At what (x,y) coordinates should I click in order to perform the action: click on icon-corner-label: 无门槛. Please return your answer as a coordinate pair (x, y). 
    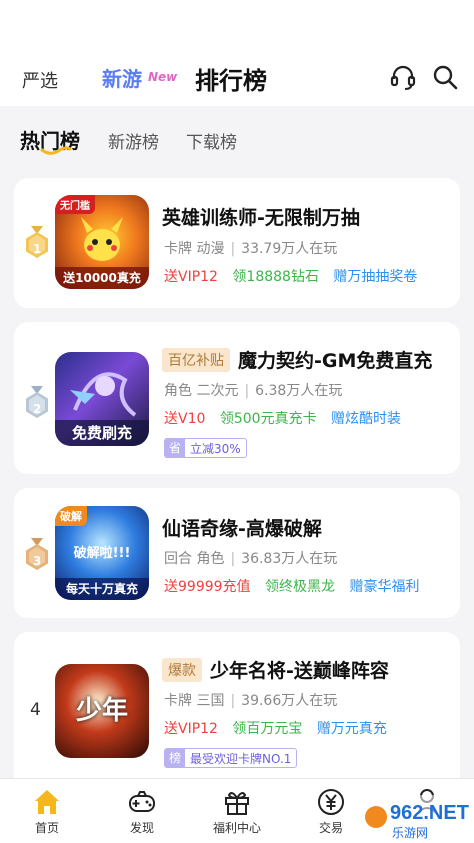
    Looking at the image, I should click on (75, 204).